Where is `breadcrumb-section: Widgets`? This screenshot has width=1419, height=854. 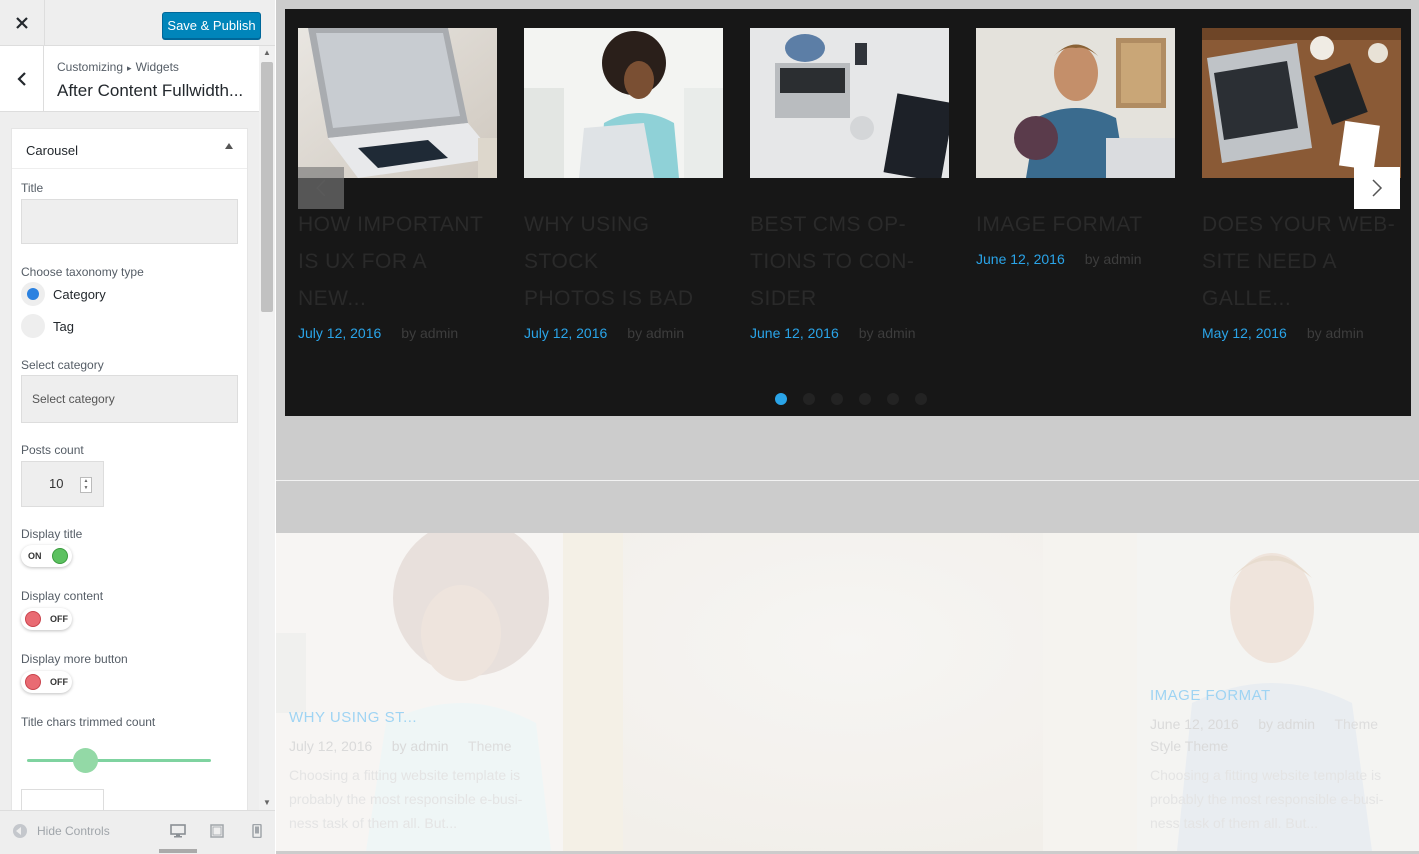
breadcrumb-section: Widgets is located at coordinates (157, 67).